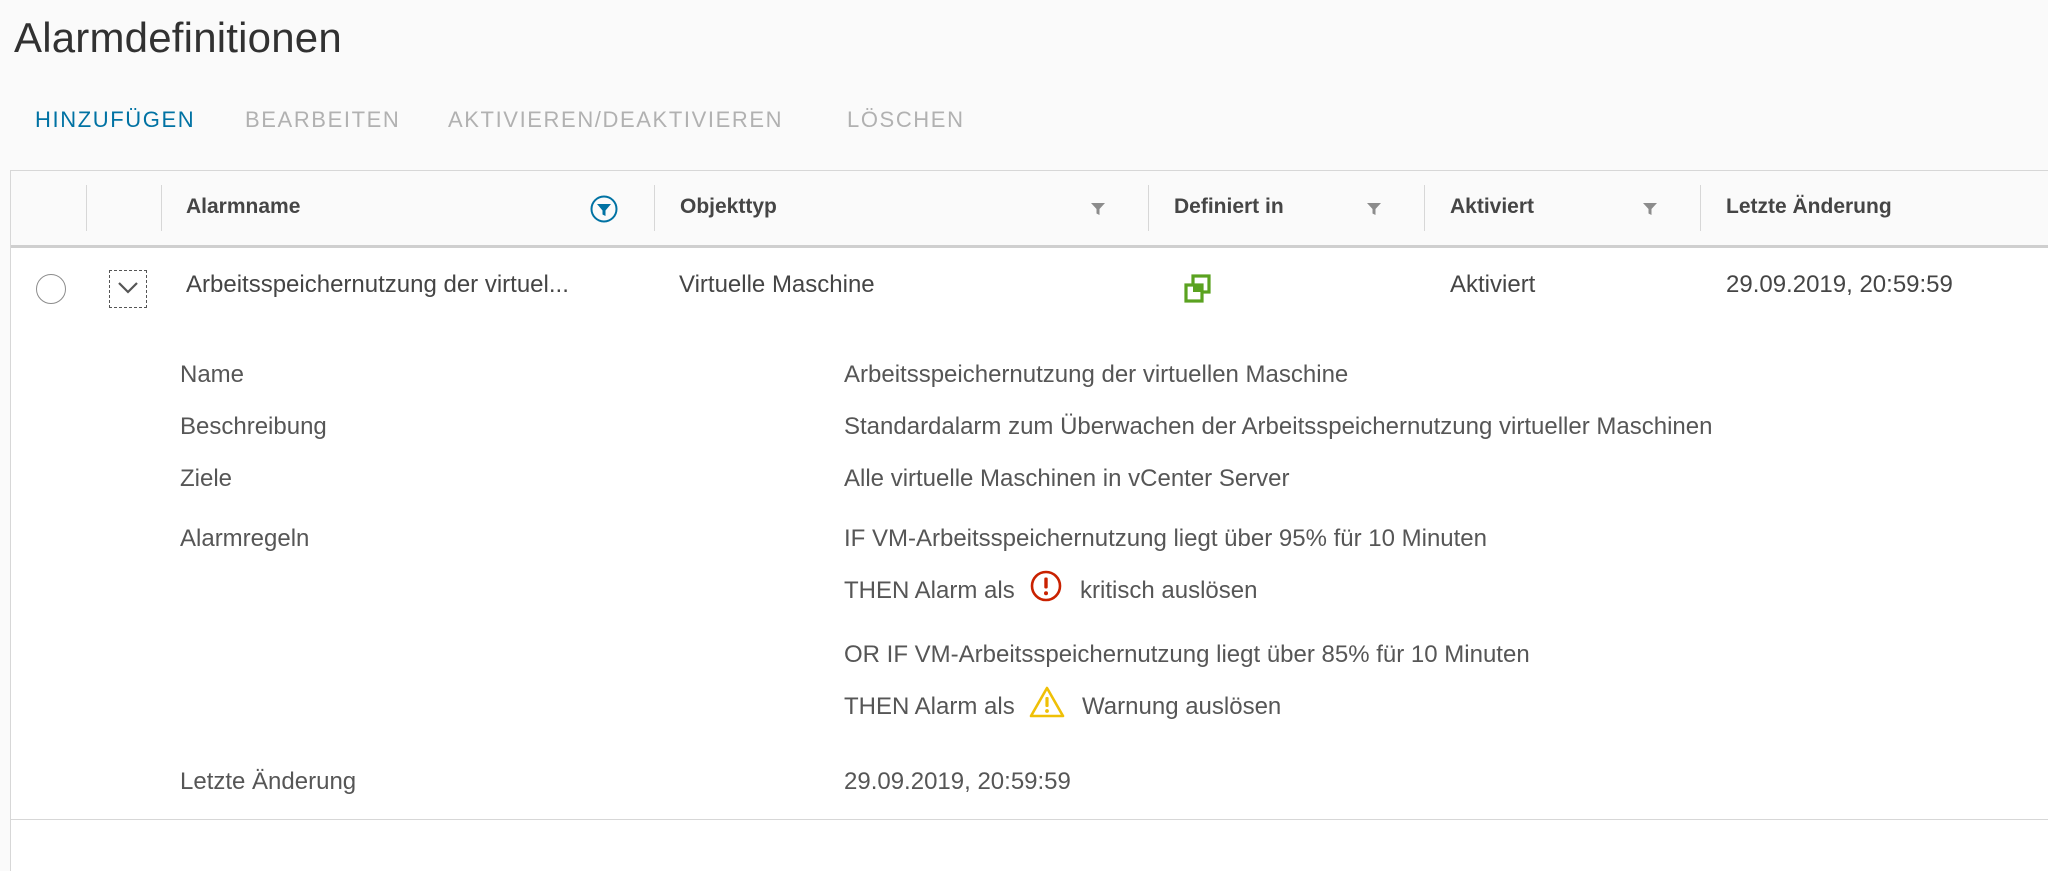  Describe the element at coordinates (957, 781) in the screenshot. I see `detail-last-modified-value: 29.09.2019, 20:59:59` at that location.